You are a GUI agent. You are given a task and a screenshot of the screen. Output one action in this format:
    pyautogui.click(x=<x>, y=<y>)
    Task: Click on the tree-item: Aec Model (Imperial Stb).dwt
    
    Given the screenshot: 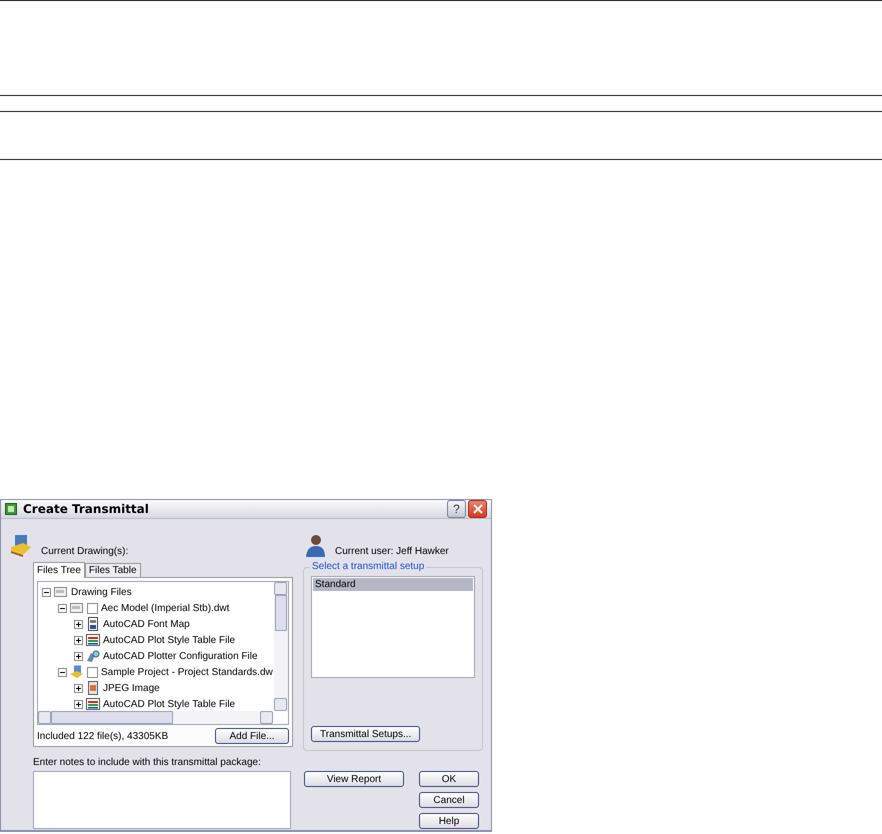 What is the action you would take?
    pyautogui.click(x=165, y=608)
    